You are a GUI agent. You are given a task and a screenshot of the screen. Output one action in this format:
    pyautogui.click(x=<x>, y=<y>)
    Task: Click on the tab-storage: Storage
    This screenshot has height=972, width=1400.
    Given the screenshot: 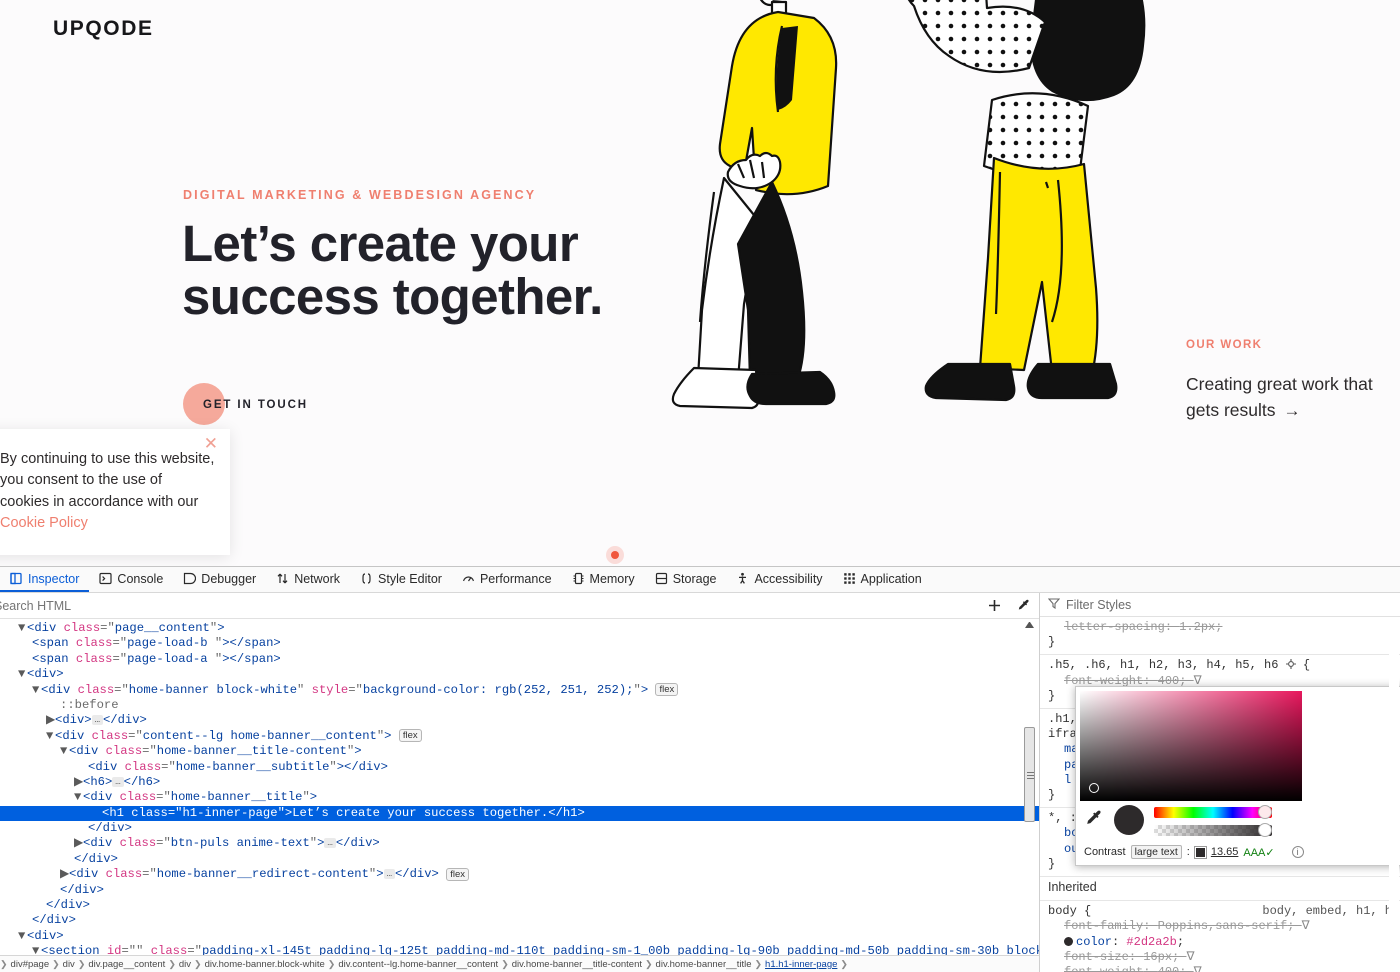 What is the action you would take?
    pyautogui.click(x=686, y=579)
    